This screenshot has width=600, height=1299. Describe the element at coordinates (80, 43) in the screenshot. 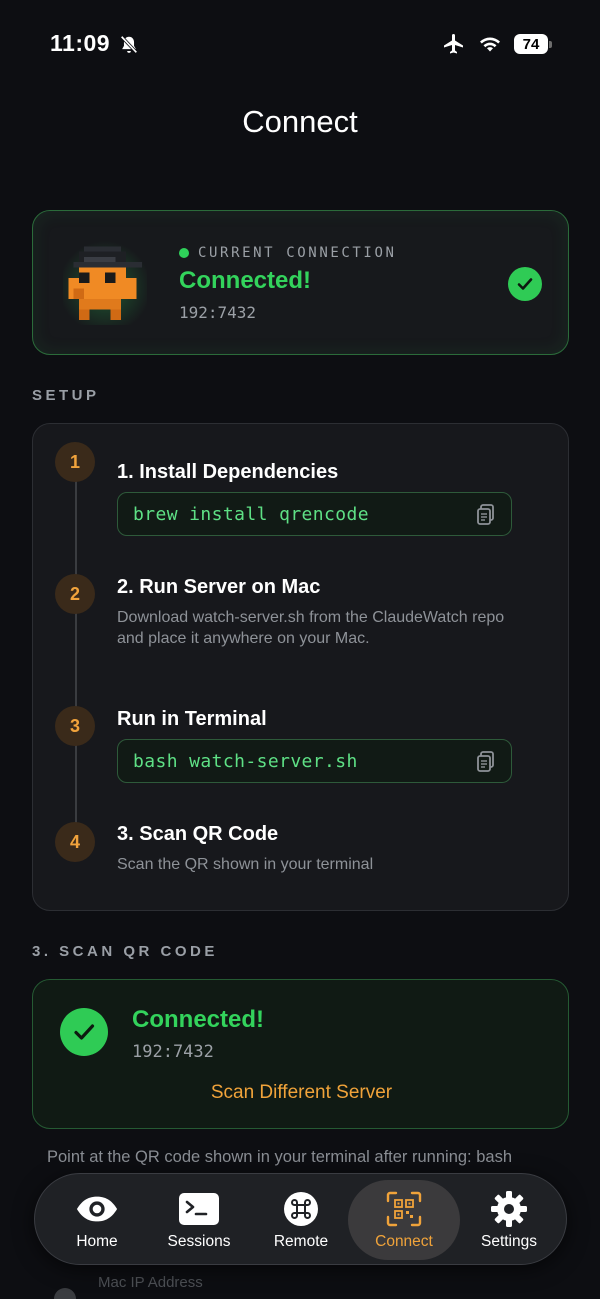

I see `status-time: 11:09` at that location.